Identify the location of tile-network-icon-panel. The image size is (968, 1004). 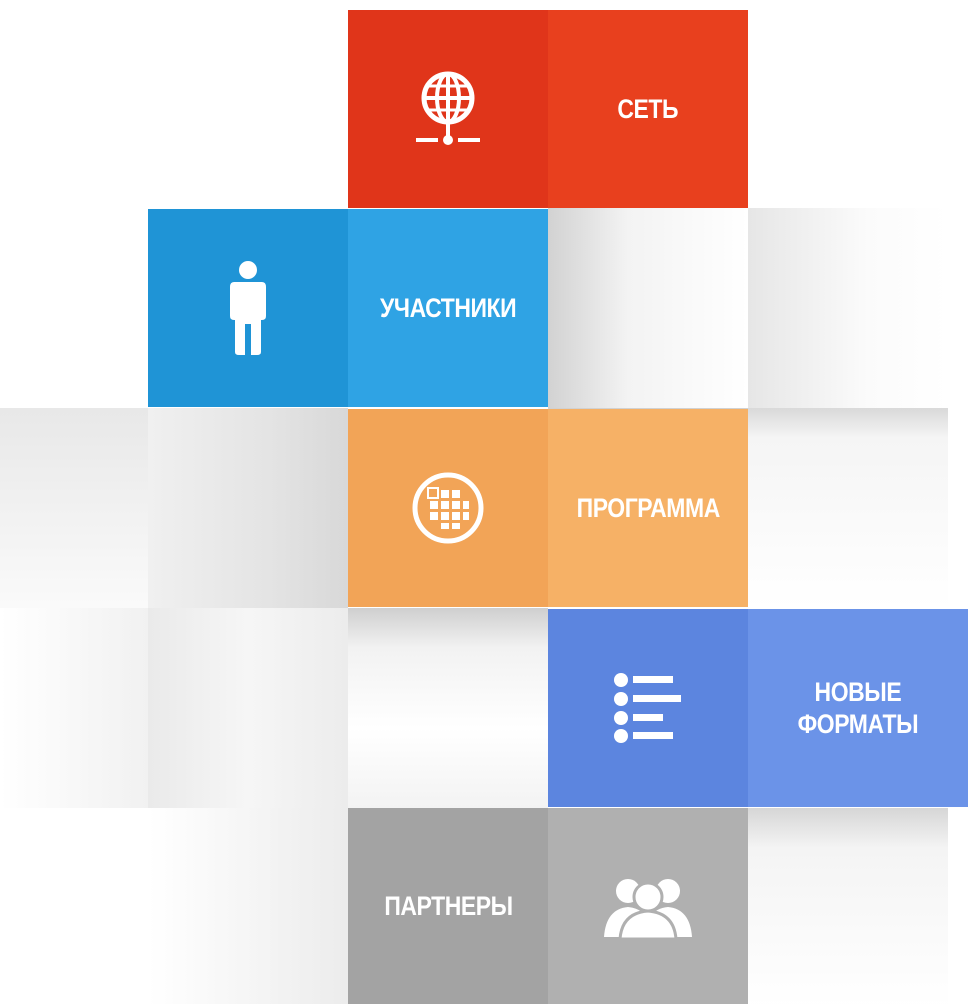
(448, 109).